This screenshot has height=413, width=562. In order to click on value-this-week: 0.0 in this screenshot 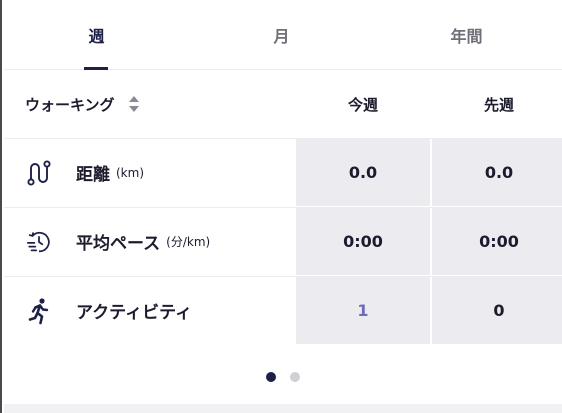, I will do `click(363, 172)`.